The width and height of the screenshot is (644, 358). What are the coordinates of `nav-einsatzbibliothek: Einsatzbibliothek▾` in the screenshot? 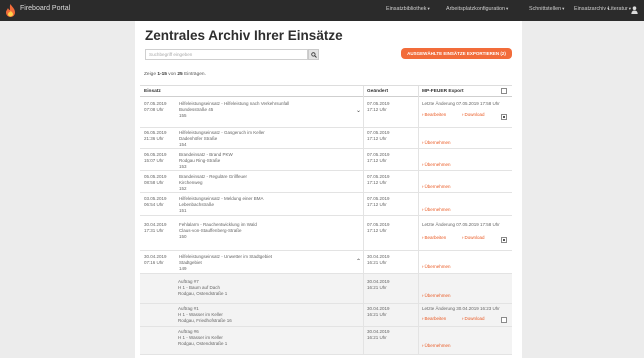 It's located at (408, 9).